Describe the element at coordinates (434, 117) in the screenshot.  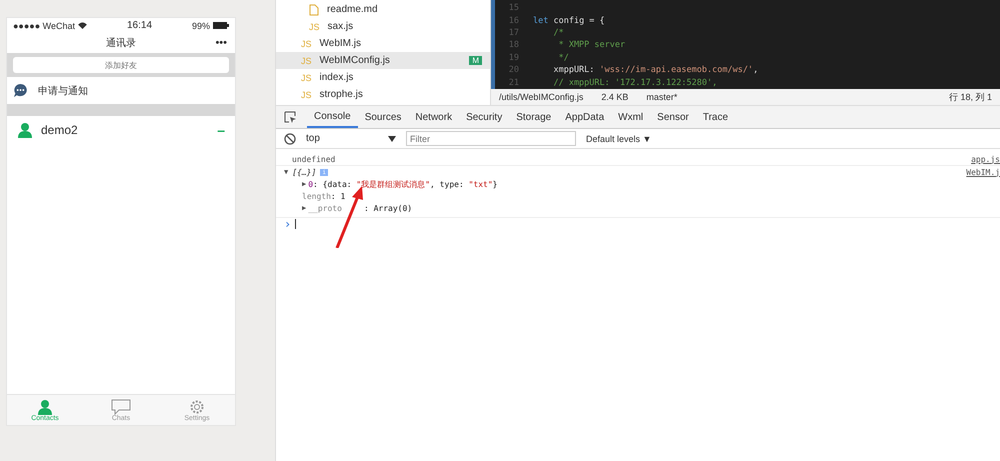
I see `devtools-tab: Network` at that location.